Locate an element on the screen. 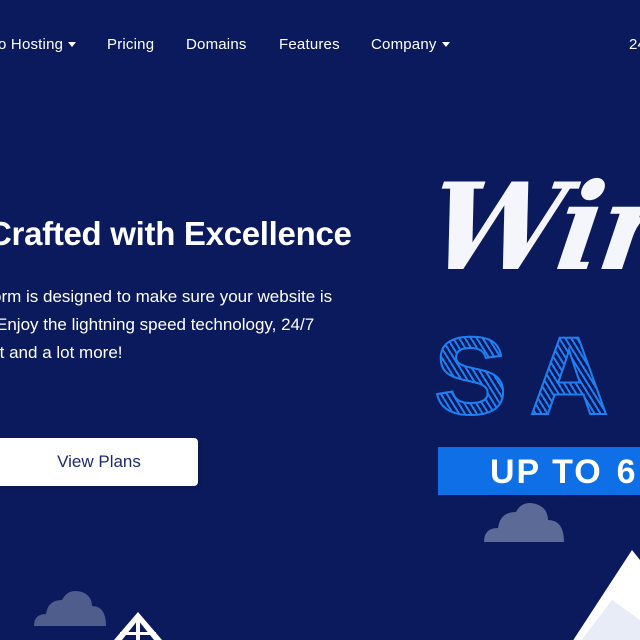  promo-discount-band: UP TO 6 is located at coordinates (539, 471).